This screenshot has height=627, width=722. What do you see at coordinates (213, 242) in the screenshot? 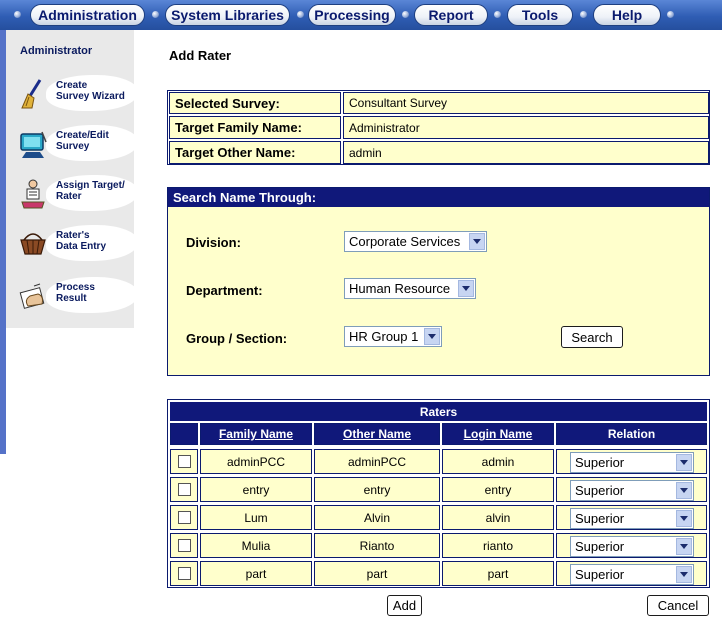
I see `division-label: Division:` at bounding box center [213, 242].